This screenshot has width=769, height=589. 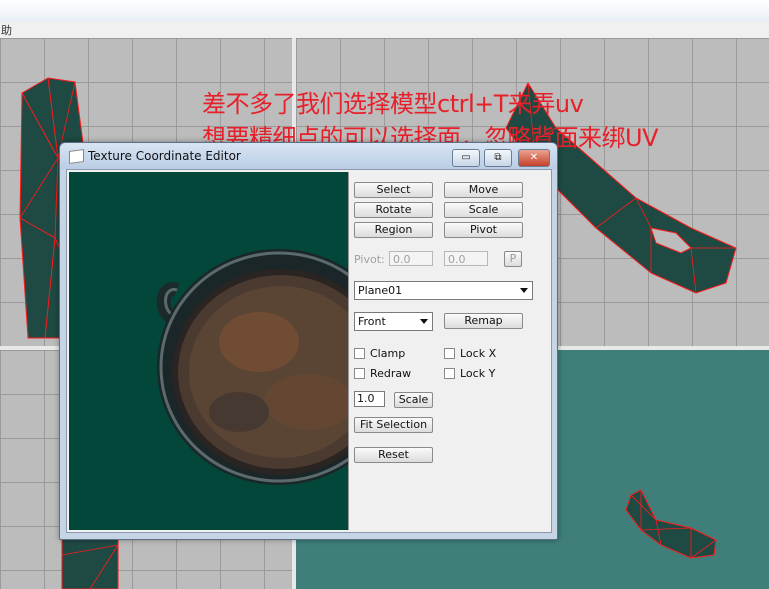 I want to click on pivot-label: Pivot:, so click(x=369, y=259).